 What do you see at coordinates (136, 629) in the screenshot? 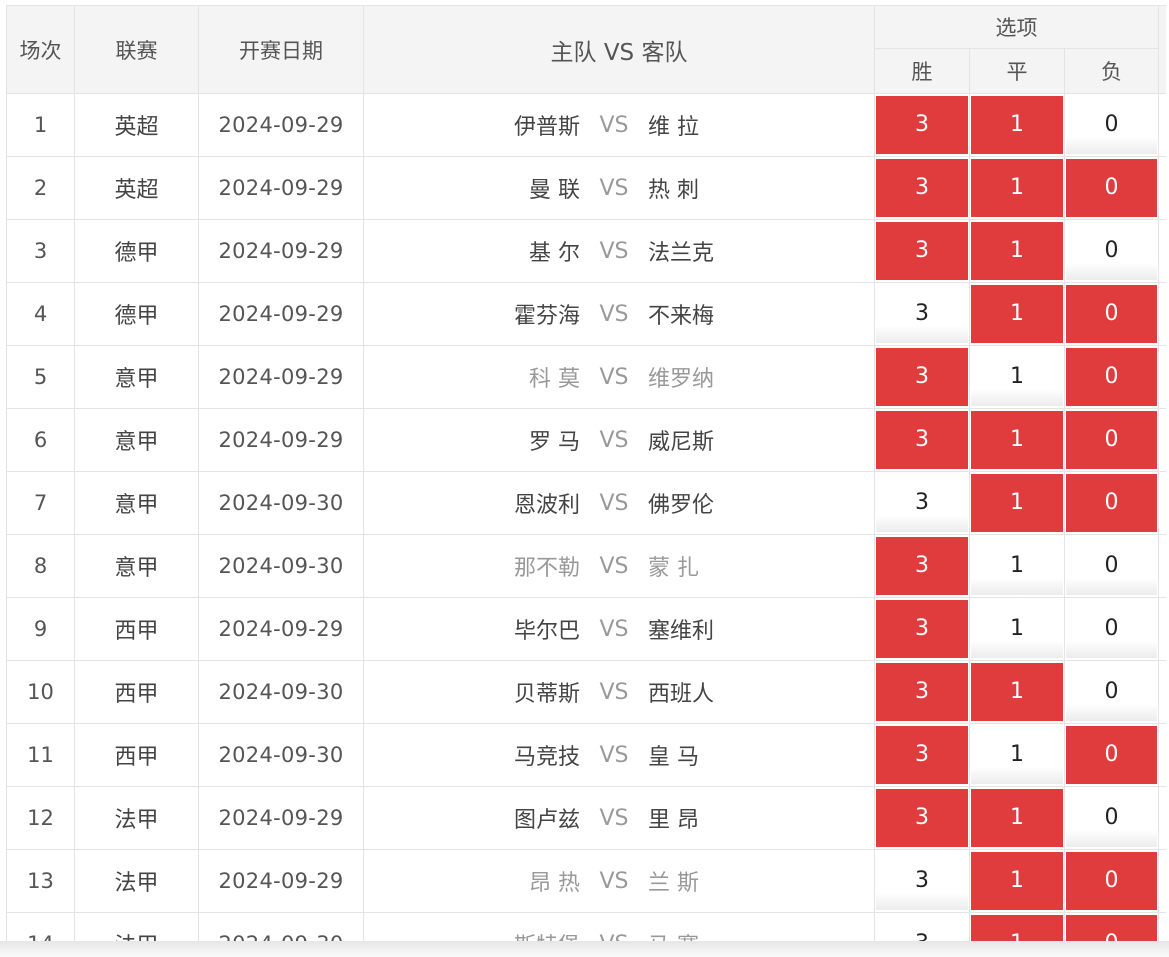
I see `league-name: 西甲` at bounding box center [136, 629].